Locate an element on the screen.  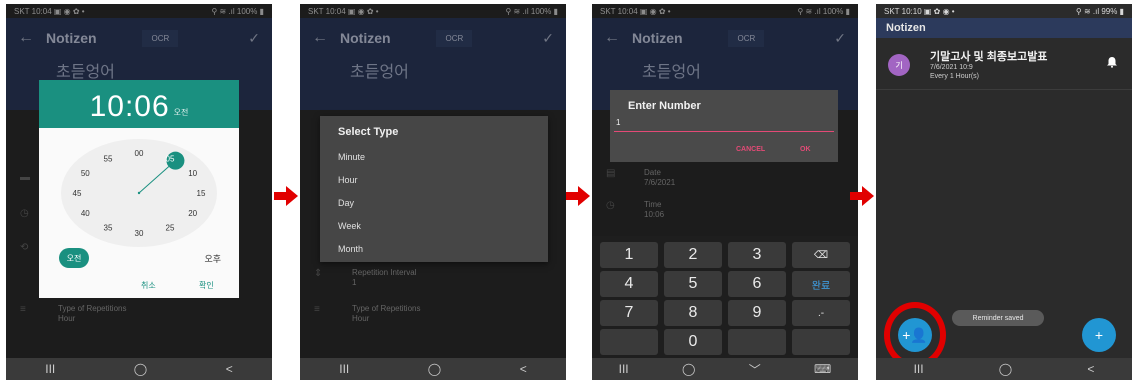
am-button: 오전 is located at coordinates (74, 258).